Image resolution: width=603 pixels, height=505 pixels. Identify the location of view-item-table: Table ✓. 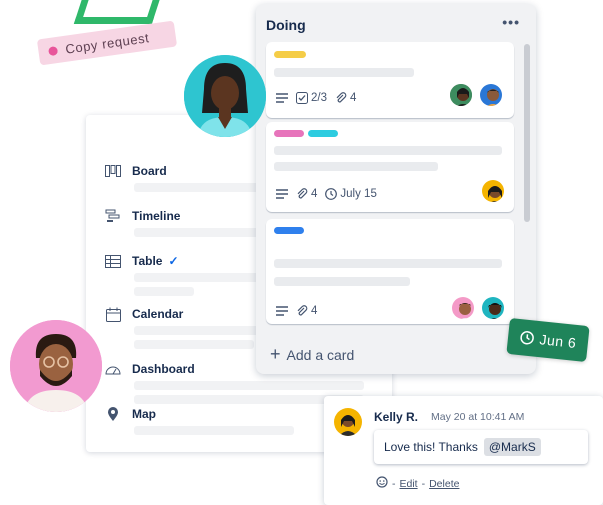
(141, 261).